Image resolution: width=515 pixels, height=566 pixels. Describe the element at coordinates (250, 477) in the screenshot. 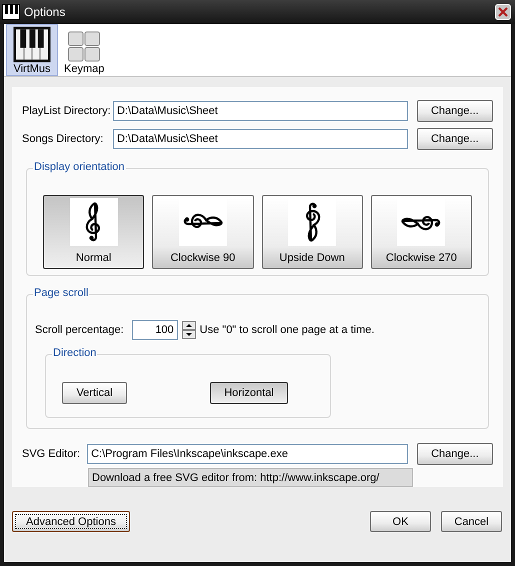

I see `info-text: Download a free SVG editor from: http://www.inkscape.org/` at that location.